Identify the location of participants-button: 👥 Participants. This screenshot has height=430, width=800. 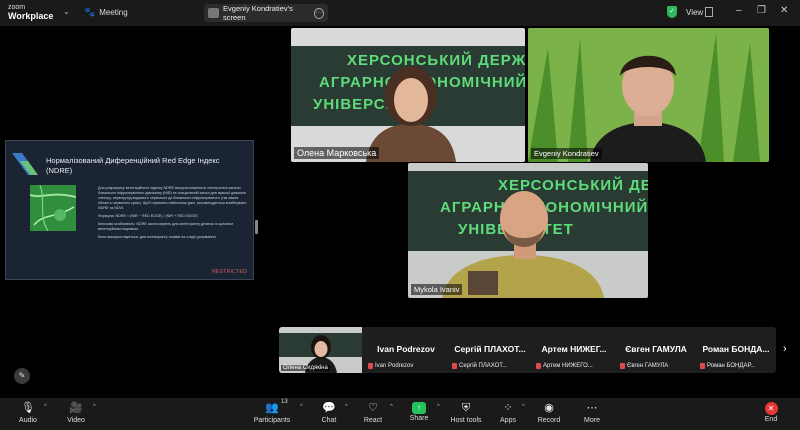
(272, 412).